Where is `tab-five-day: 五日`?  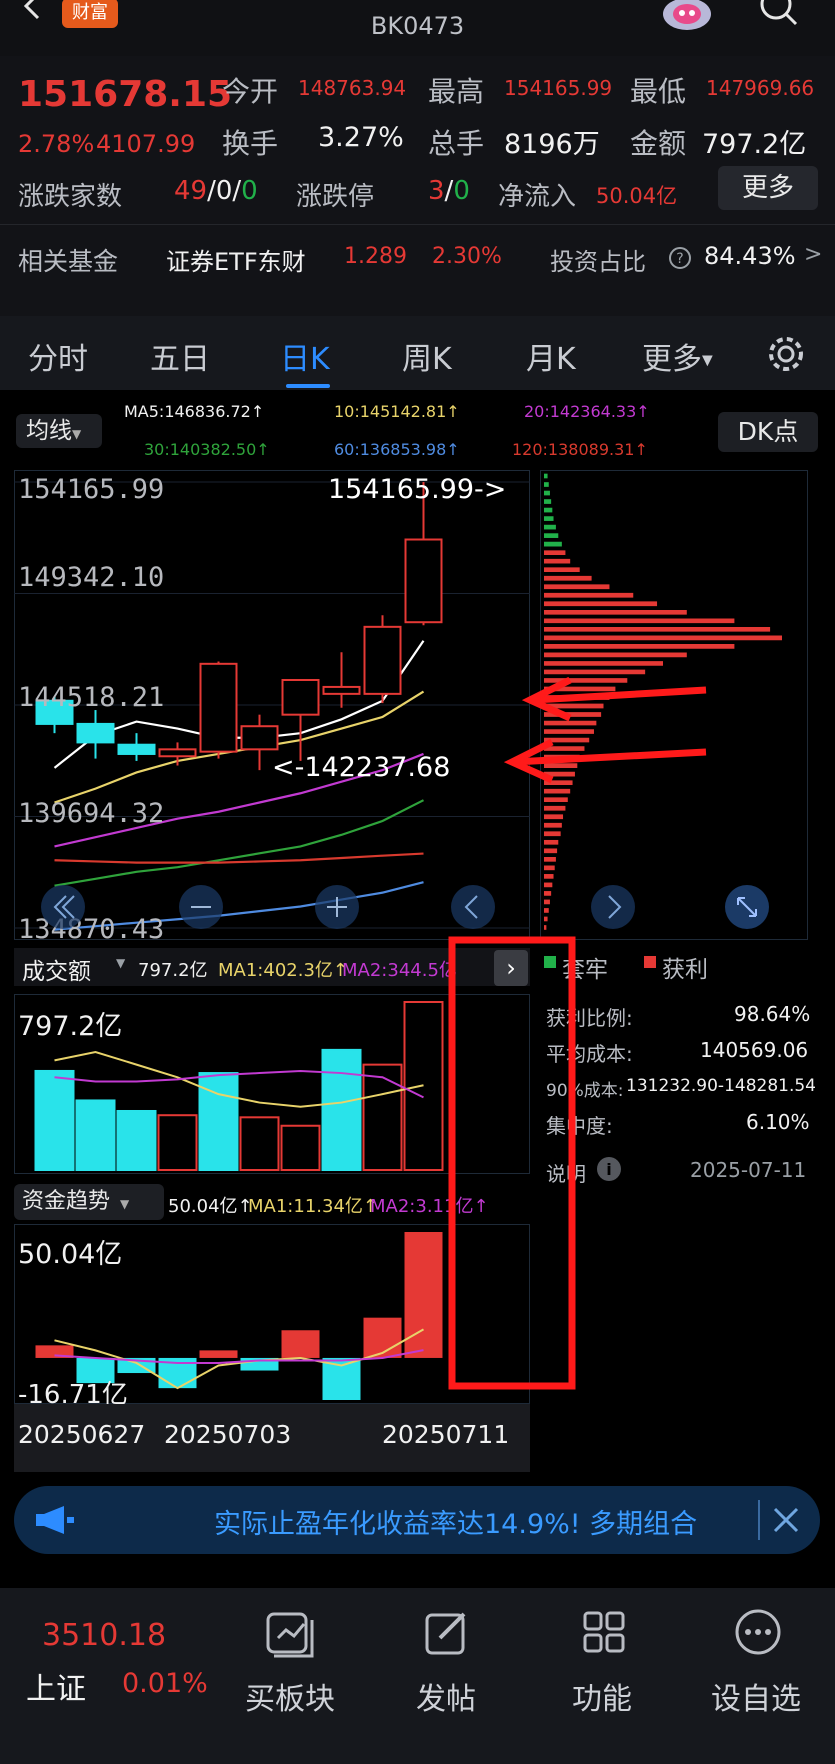
tab-five-day: 五日 is located at coordinates (180, 356).